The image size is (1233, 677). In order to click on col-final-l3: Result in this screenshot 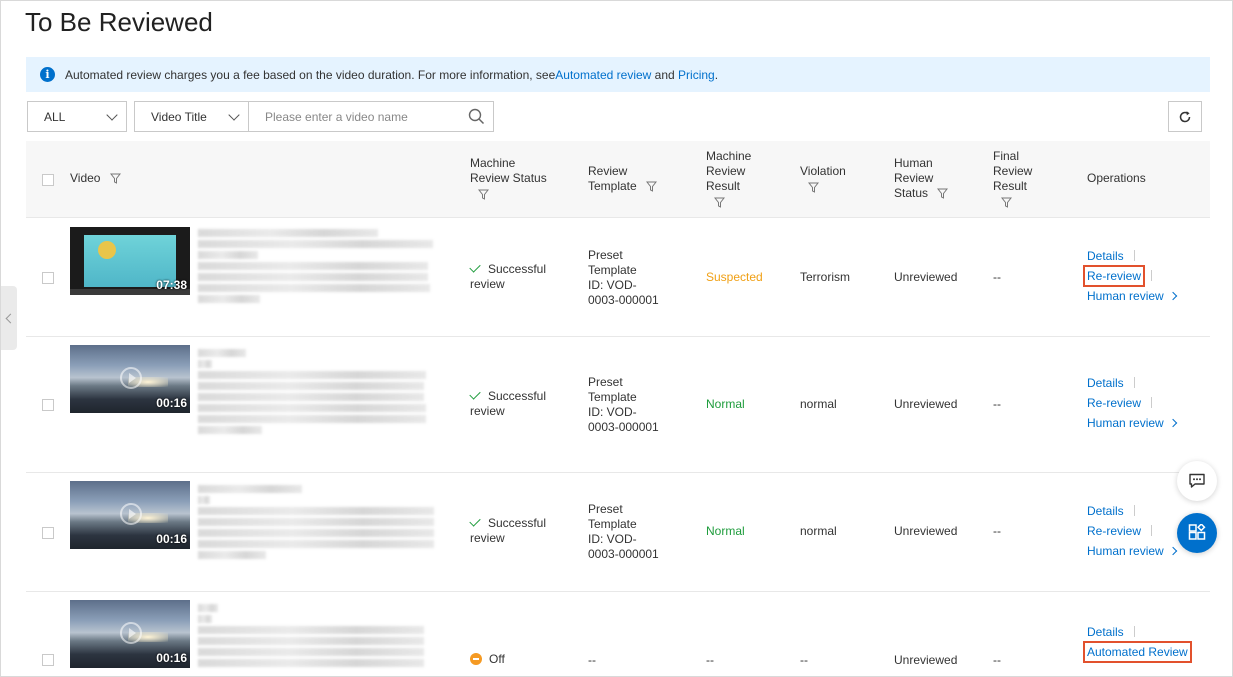, I will do `click(1010, 186)`.